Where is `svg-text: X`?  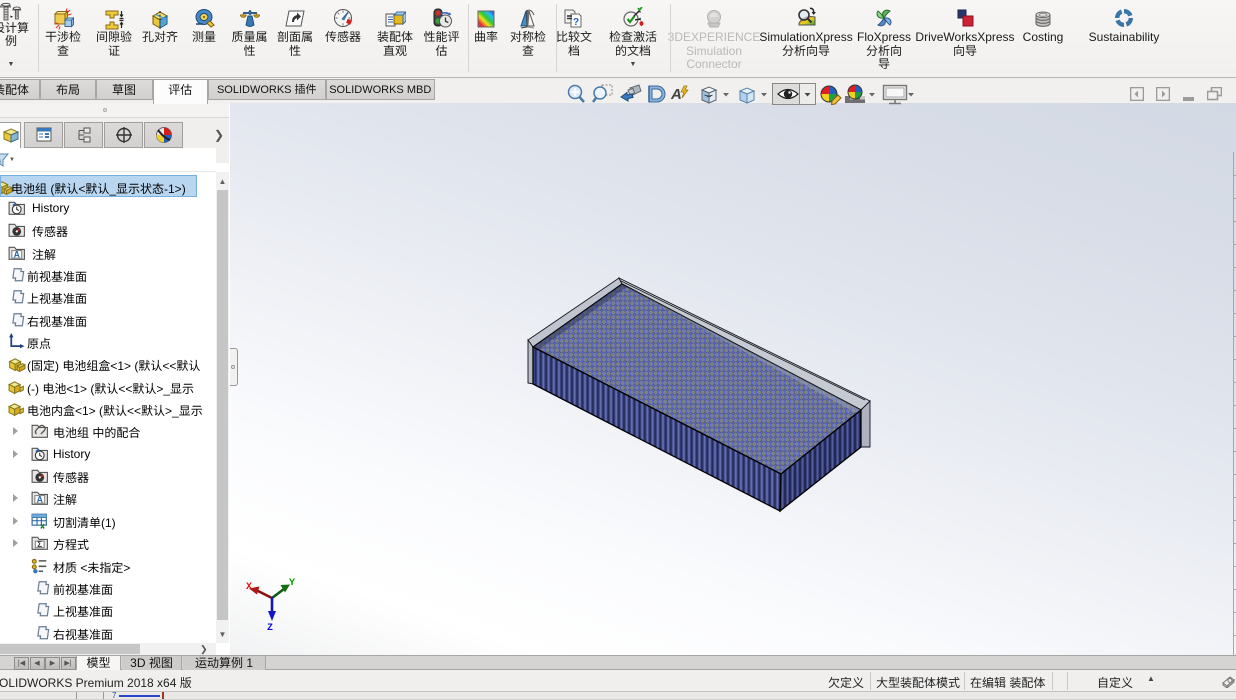 svg-text: X is located at coordinates (249, 587).